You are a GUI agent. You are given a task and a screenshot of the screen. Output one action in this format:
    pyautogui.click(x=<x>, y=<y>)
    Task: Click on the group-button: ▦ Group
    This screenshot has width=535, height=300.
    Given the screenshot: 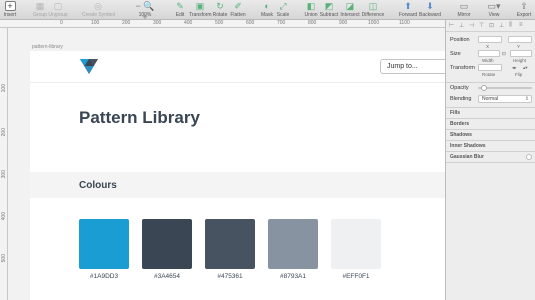 What is the action you would take?
    pyautogui.click(x=40, y=9)
    